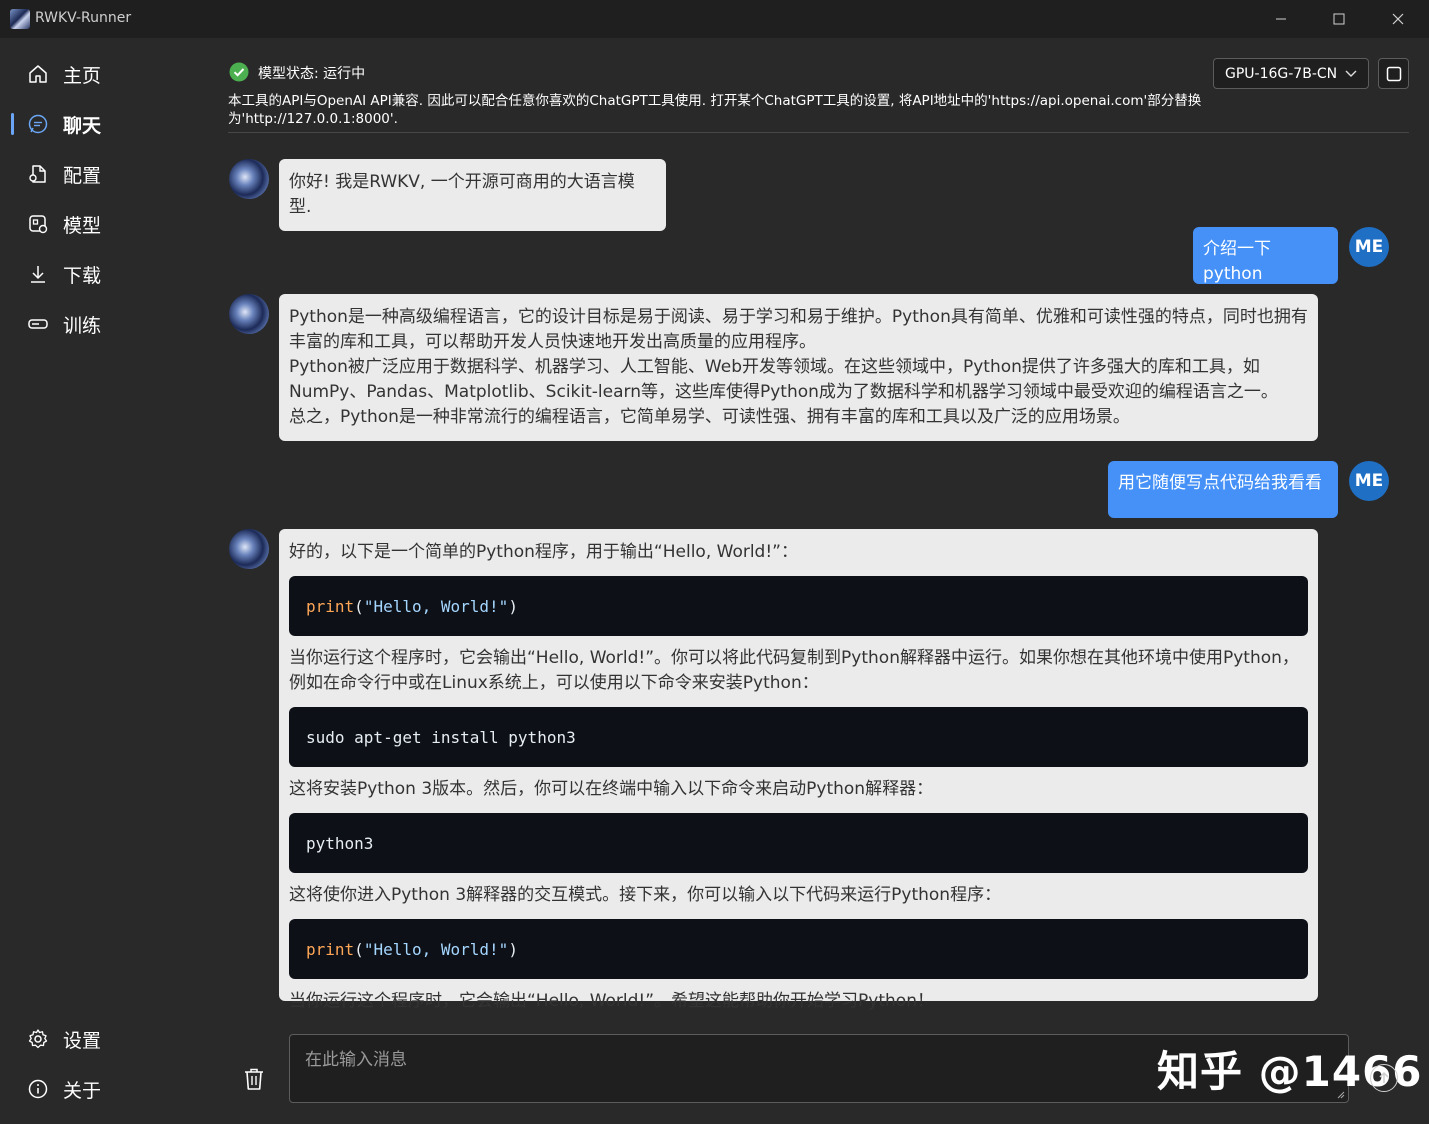 The height and width of the screenshot is (1124, 1429). What do you see at coordinates (239, 72) in the screenshot?
I see `status-check-icon` at bounding box center [239, 72].